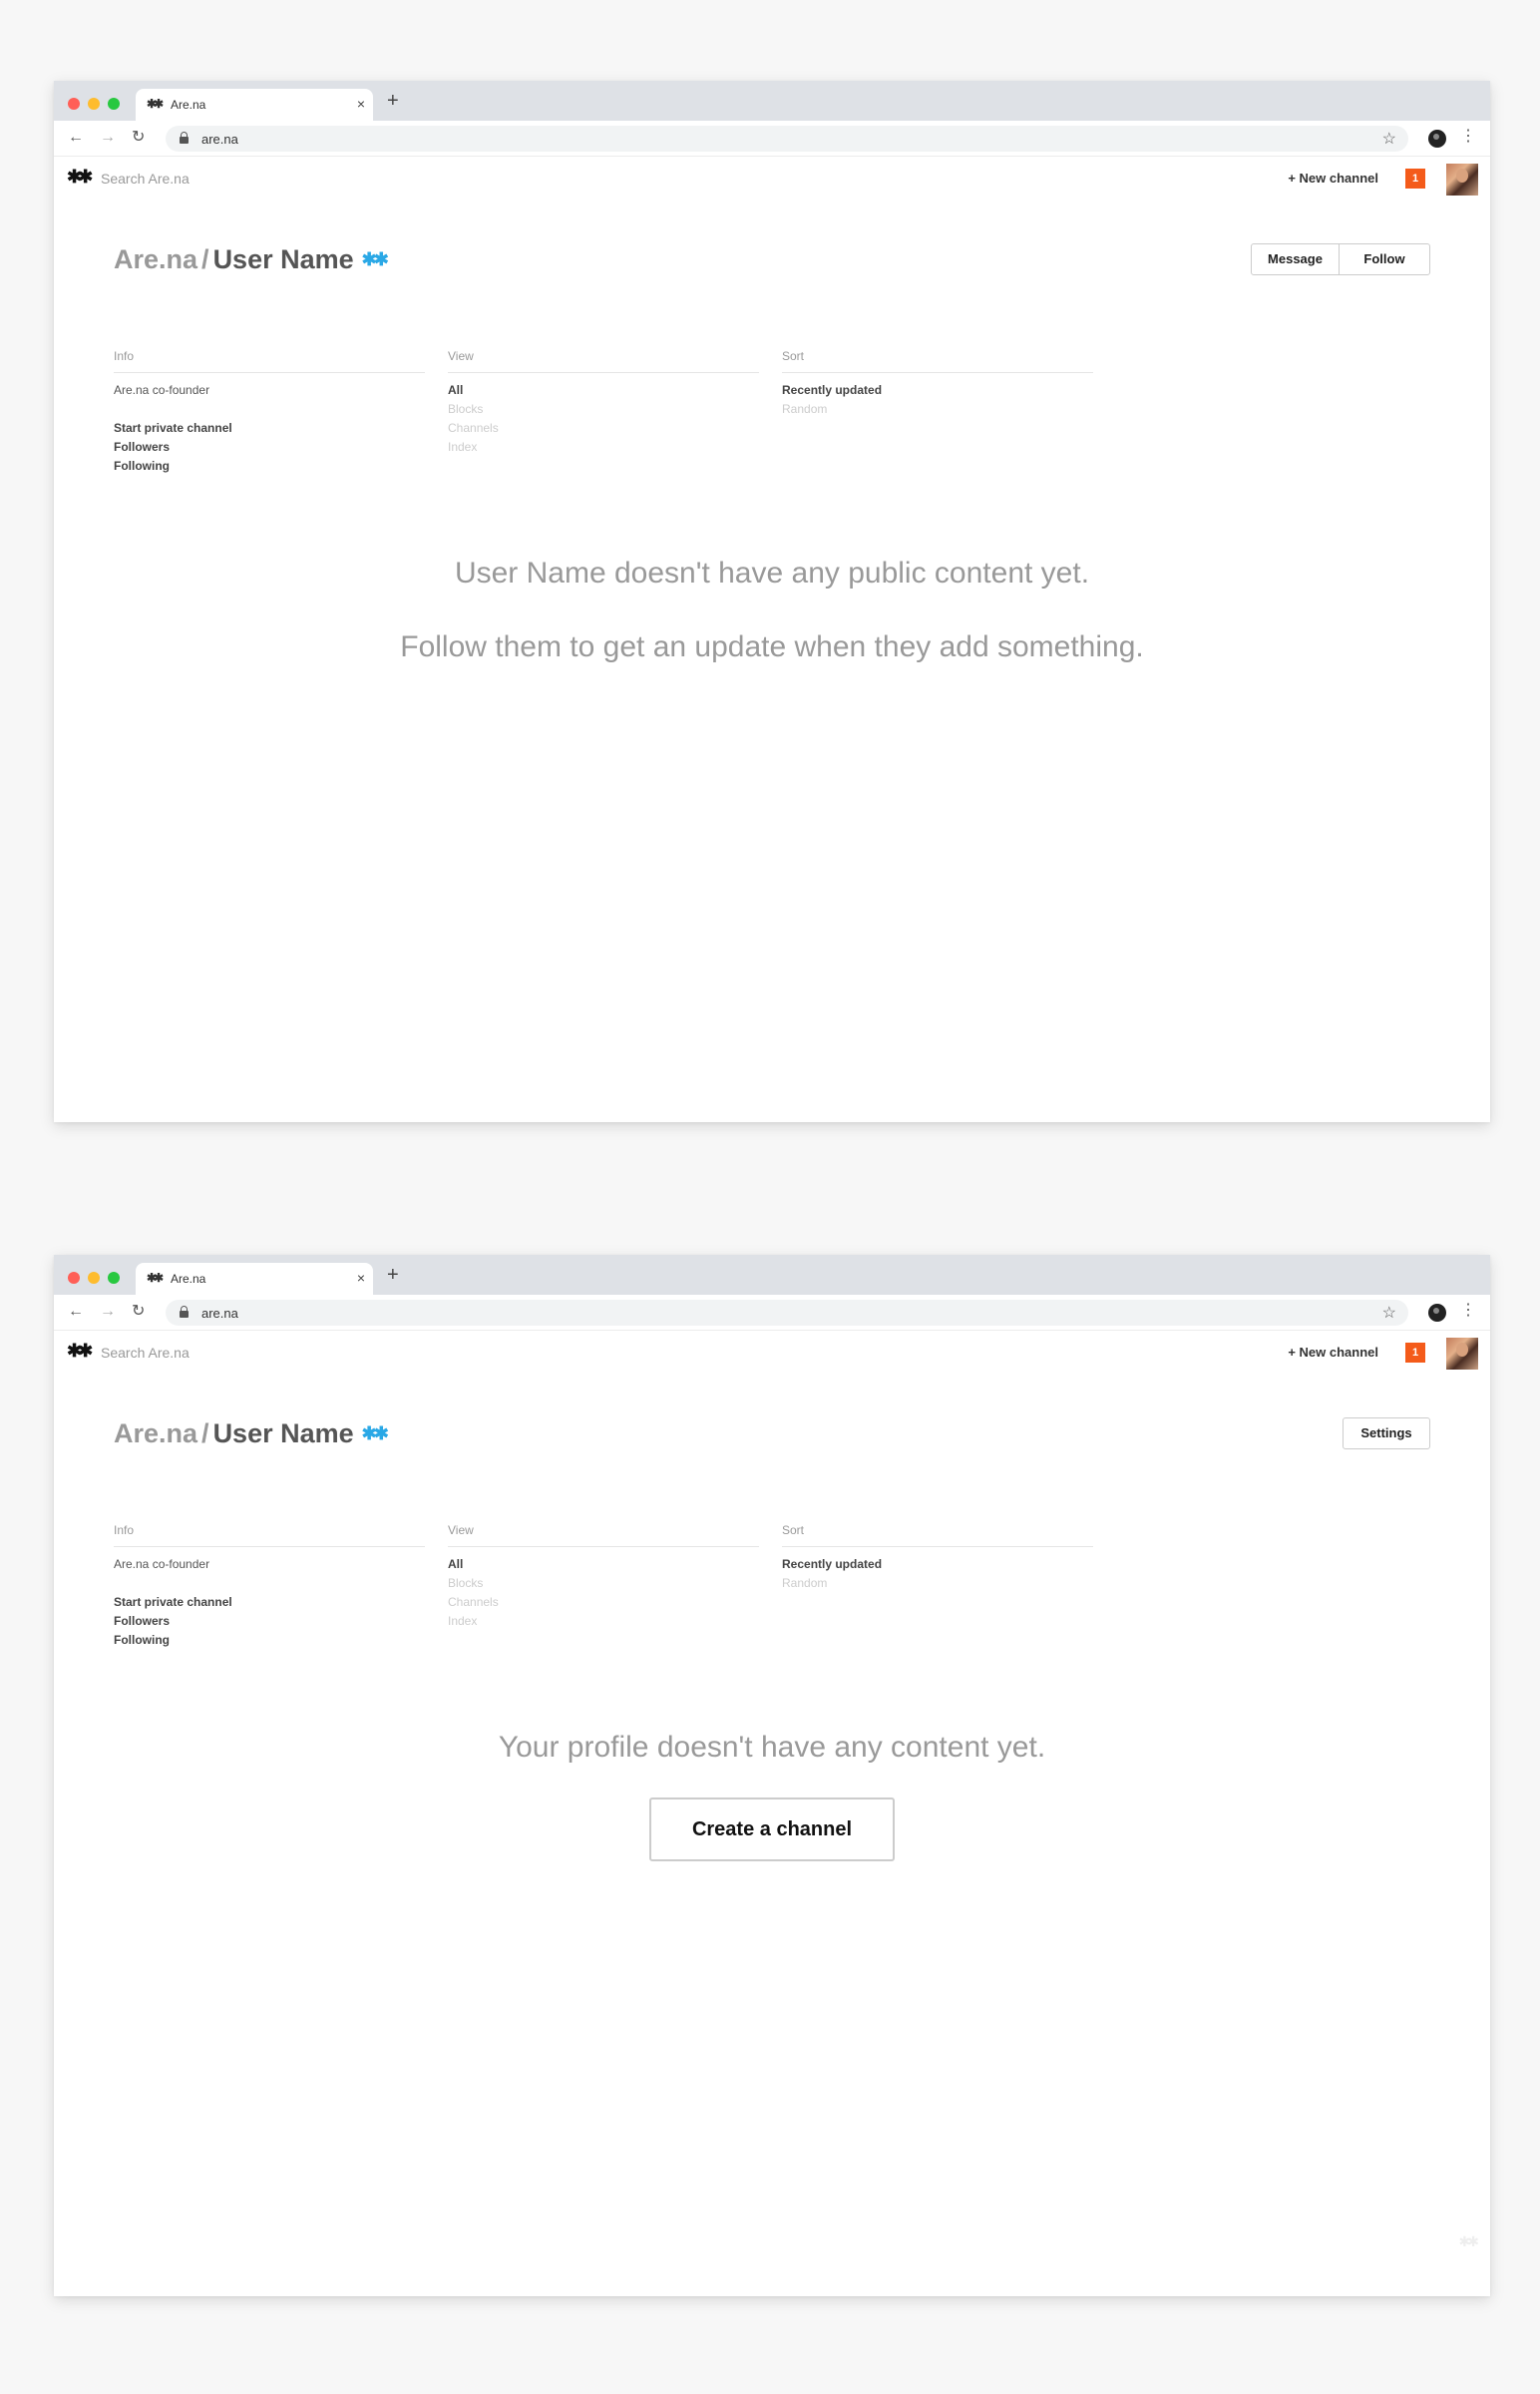 Image resolution: width=1540 pixels, height=2394 pixels. I want to click on view-column: View All Blocks Channels Index, so click(603, 412).